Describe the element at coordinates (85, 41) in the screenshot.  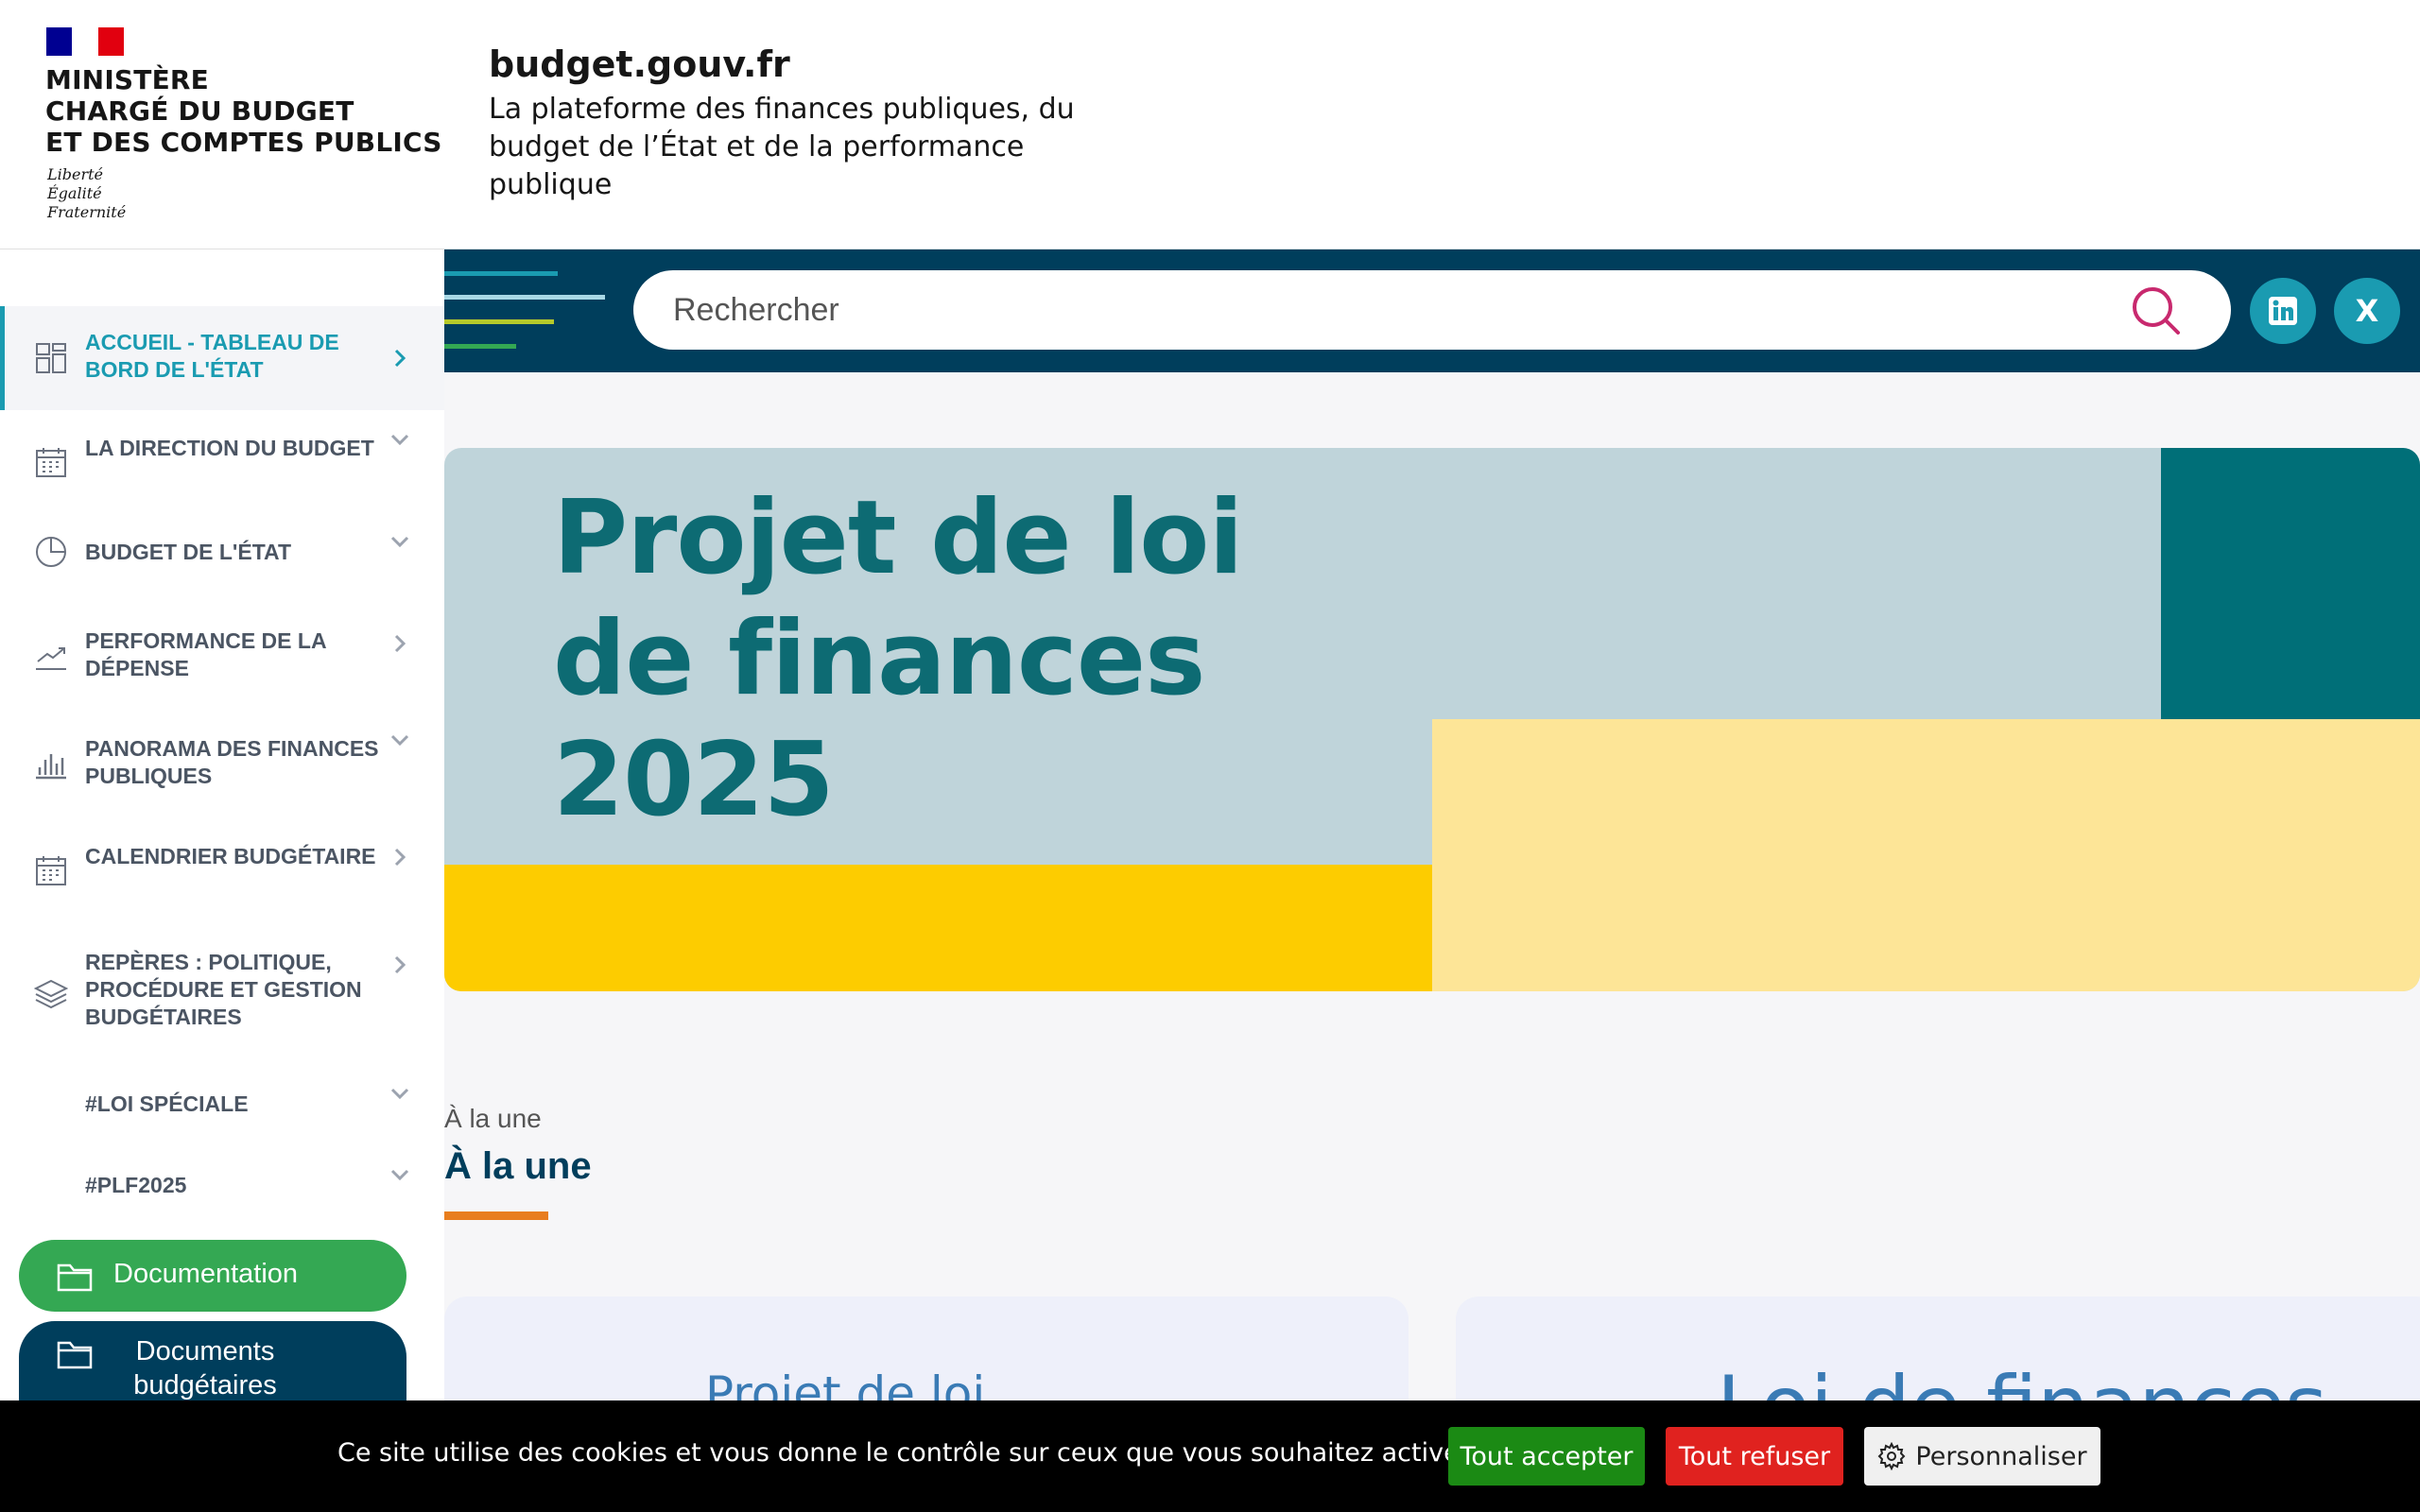
I see `republic-flag-logo` at that location.